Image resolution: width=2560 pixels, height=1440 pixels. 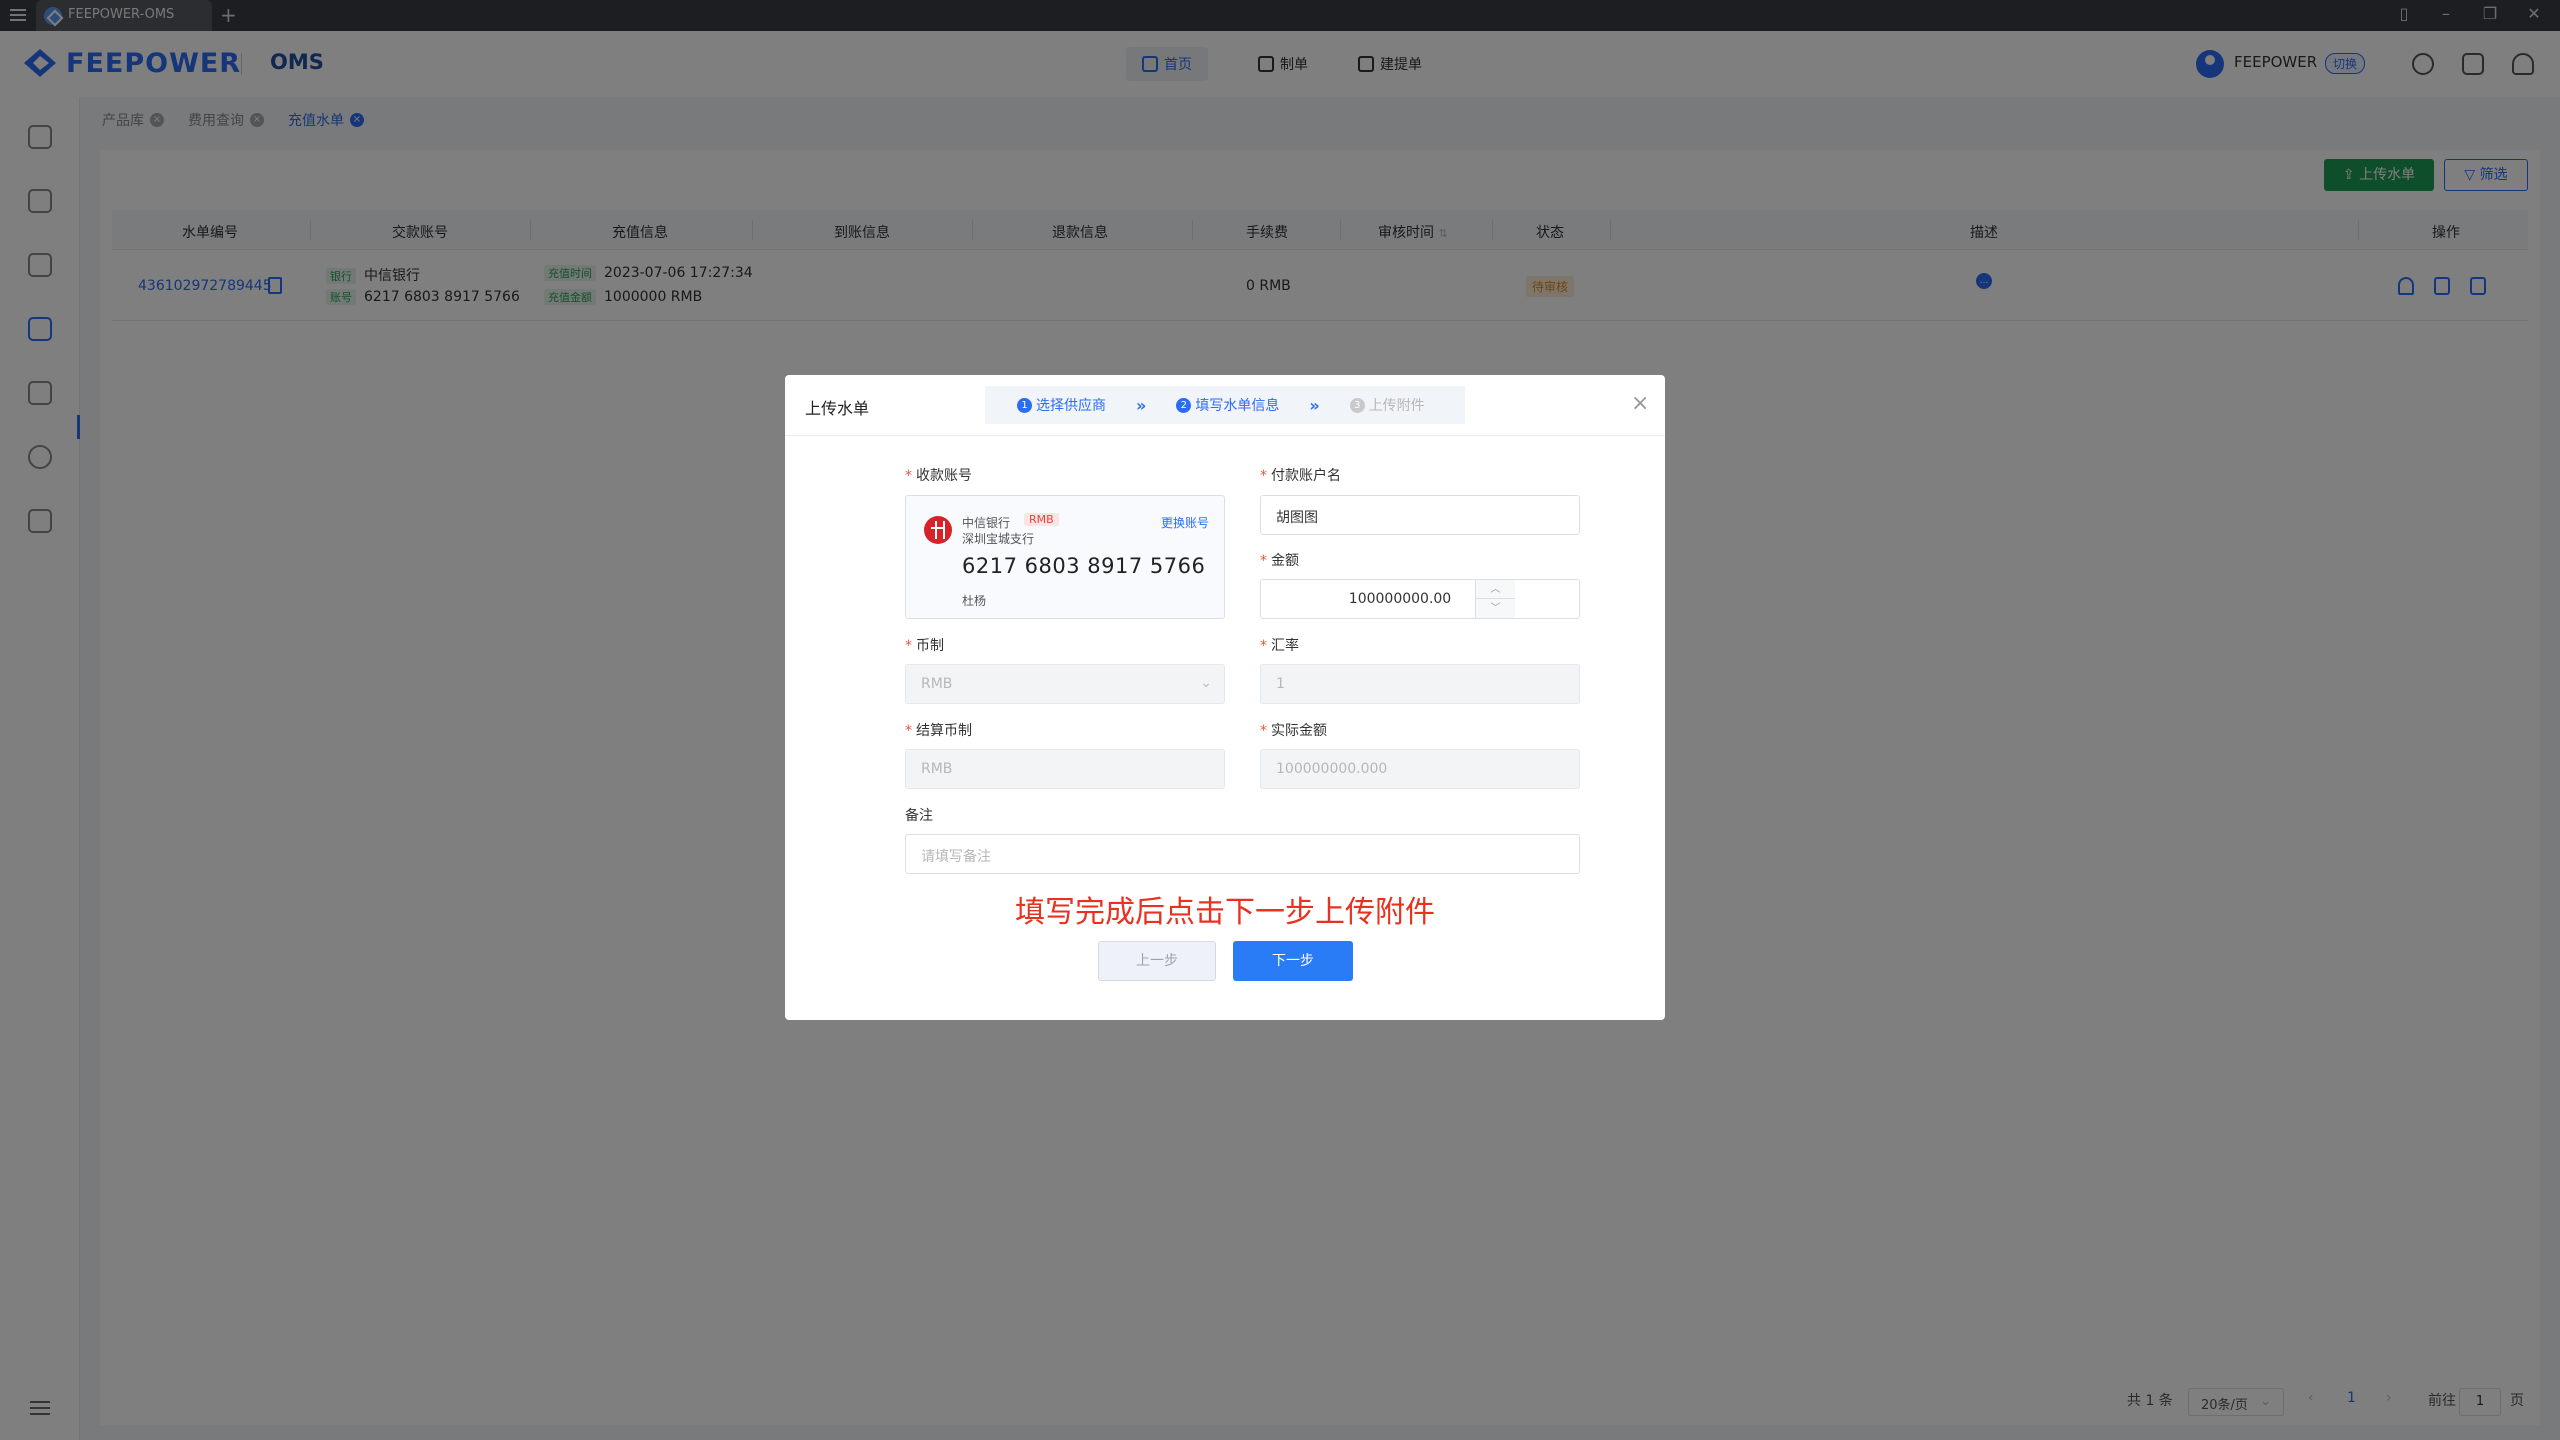 What do you see at coordinates (1357, 405) in the screenshot?
I see `step-number: 3` at bounding box center [1357, 405].